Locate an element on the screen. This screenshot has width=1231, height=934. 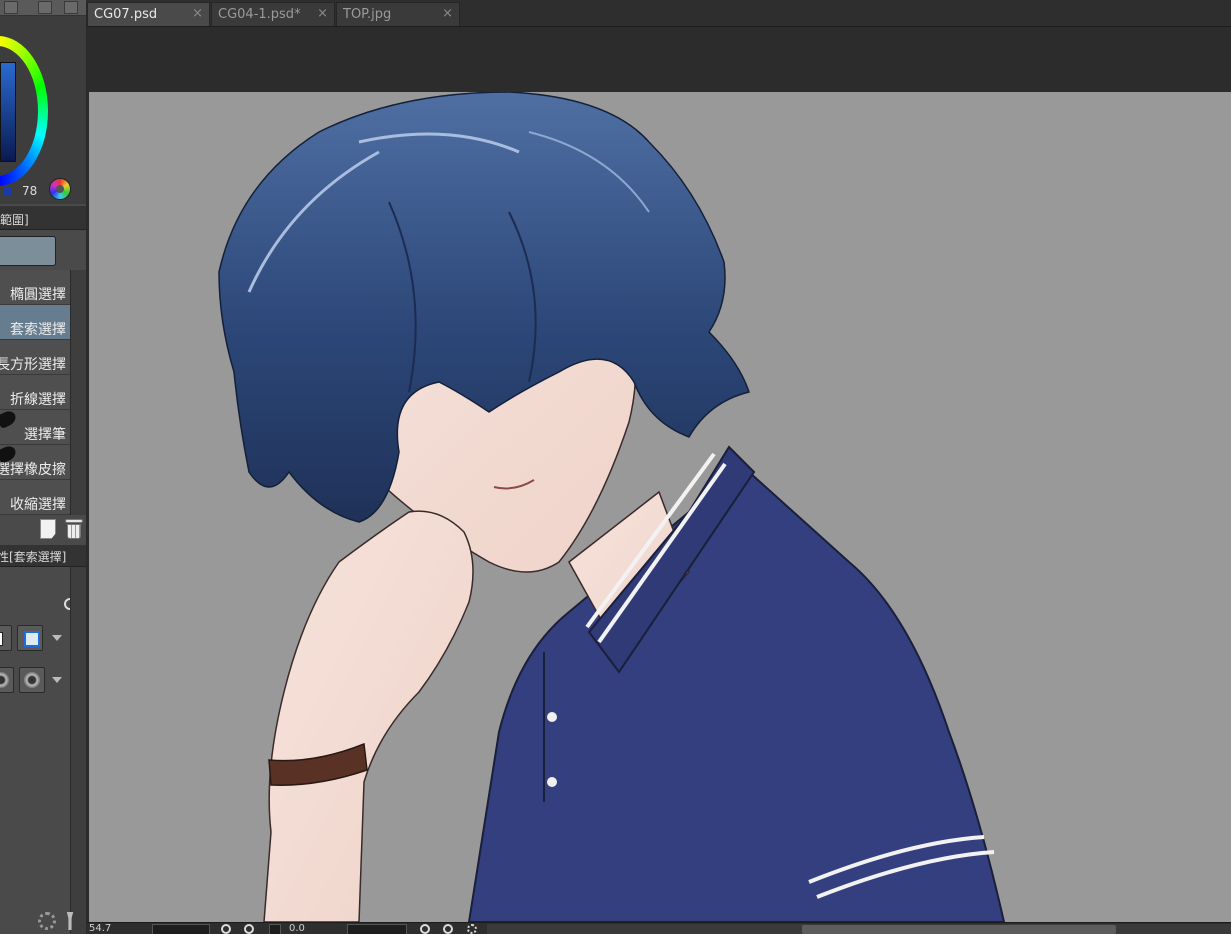
panel-close-button is located at coordinates (71, 7).